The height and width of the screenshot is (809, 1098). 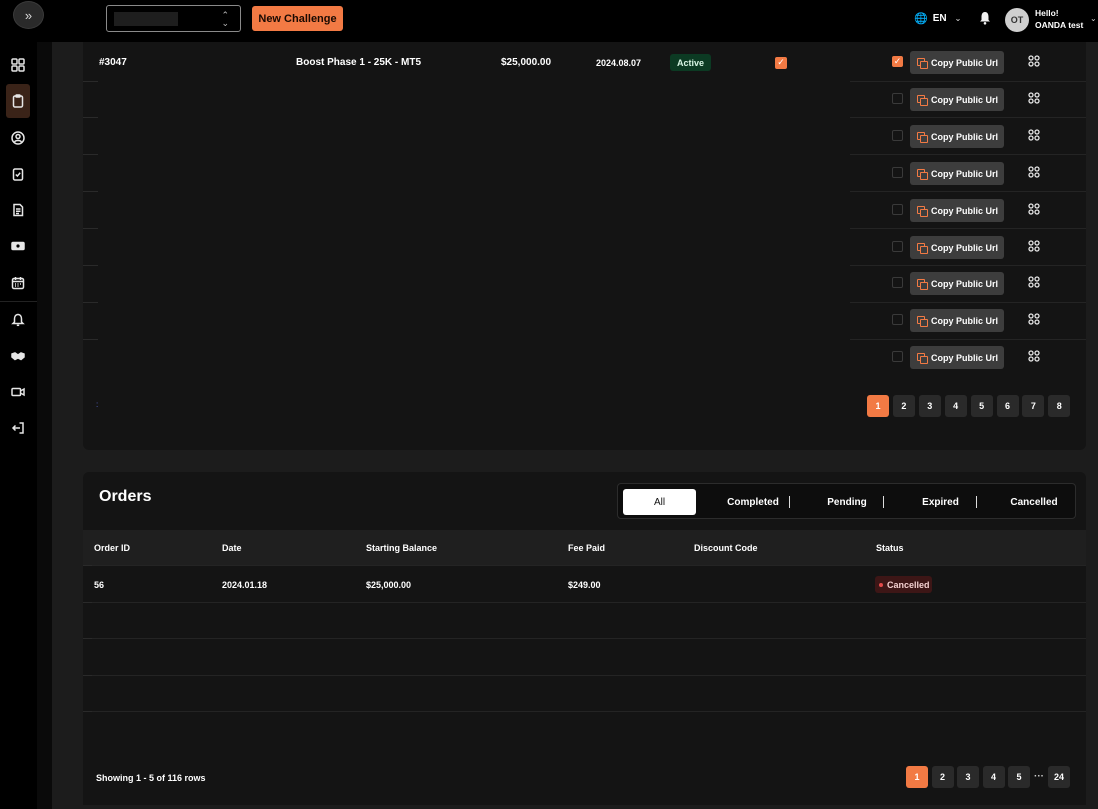 I want to click on sidebar-item-calendar, so click(x=18, y=283).